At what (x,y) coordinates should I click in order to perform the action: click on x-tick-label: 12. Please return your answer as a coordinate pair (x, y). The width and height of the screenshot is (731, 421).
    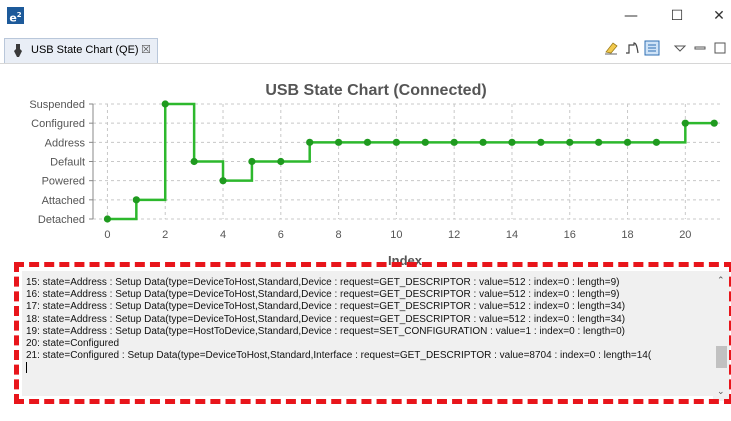
    Looking at the image, I should click on (454, 235).